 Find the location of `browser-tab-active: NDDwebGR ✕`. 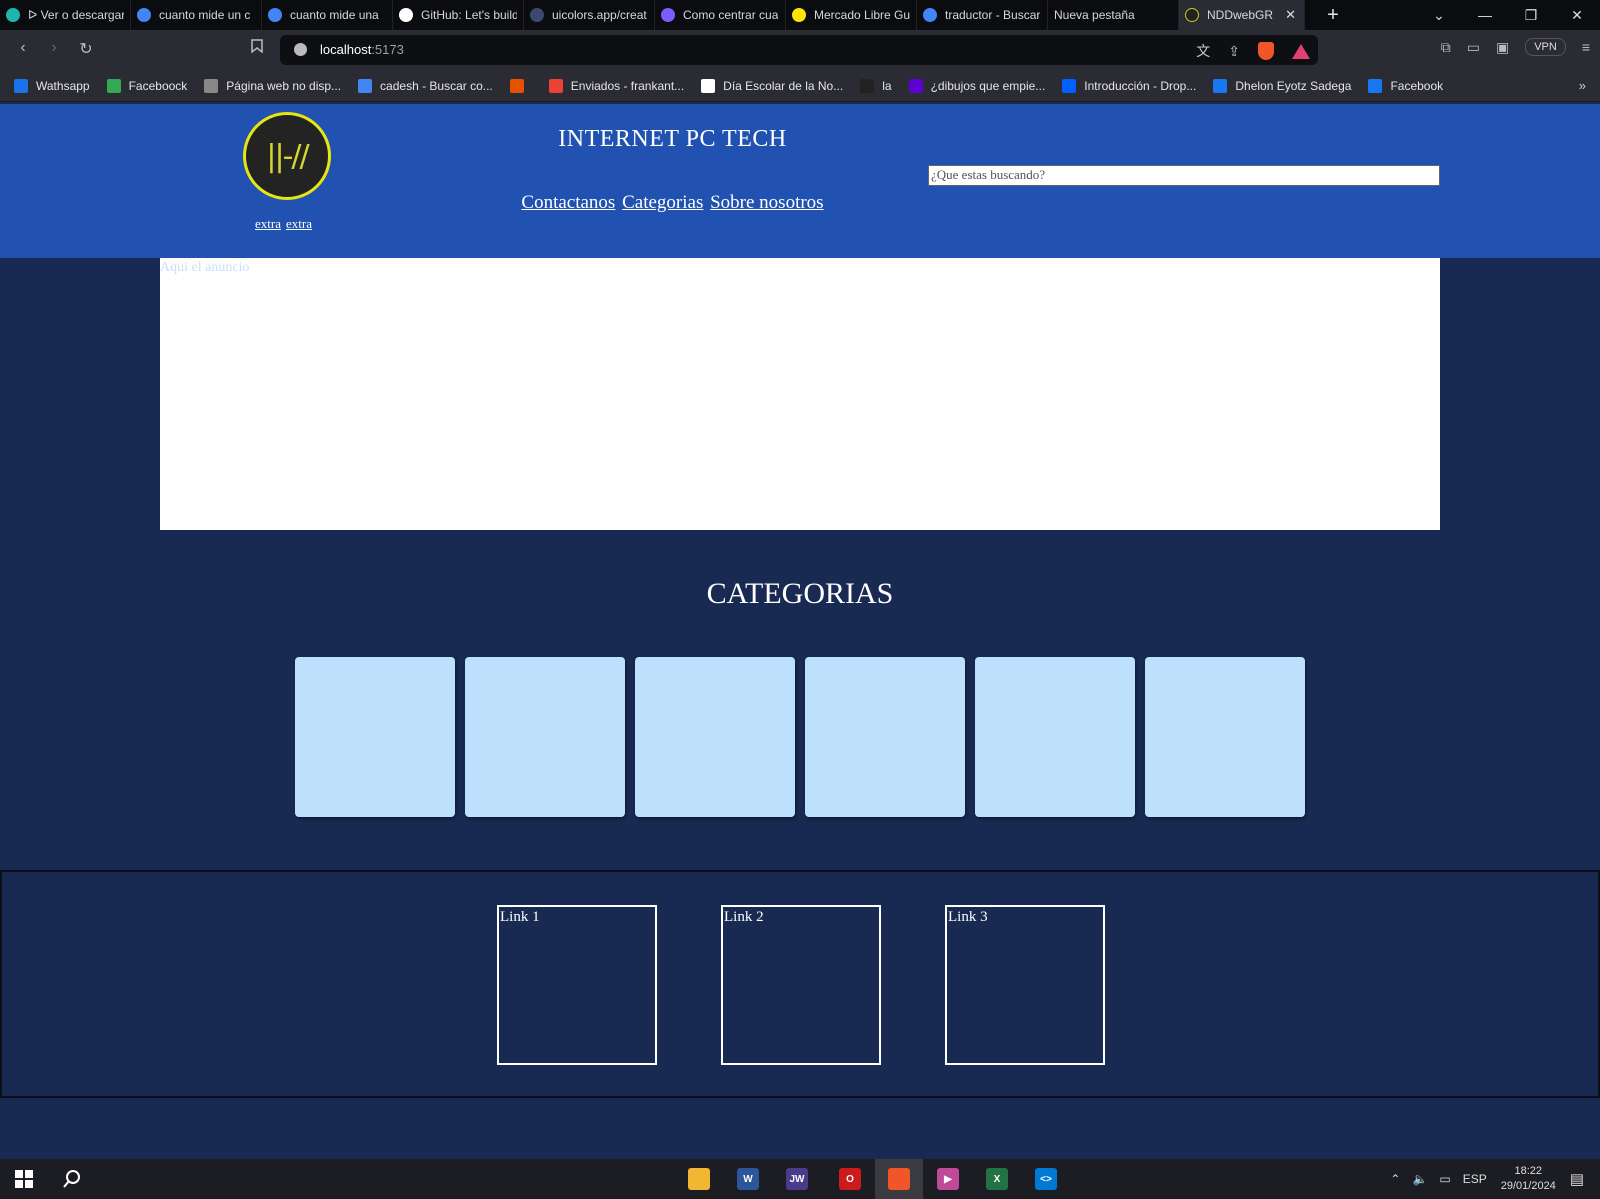

browser-tab-active: NDDwebGR ✕ is located at coordinates (1242, 15).